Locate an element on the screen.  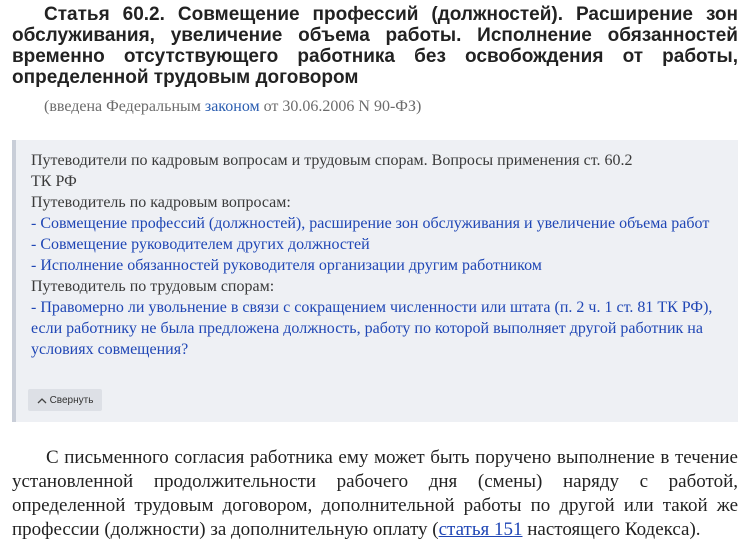
collapse-button: Свернуть is located at coordinates (65, 400).